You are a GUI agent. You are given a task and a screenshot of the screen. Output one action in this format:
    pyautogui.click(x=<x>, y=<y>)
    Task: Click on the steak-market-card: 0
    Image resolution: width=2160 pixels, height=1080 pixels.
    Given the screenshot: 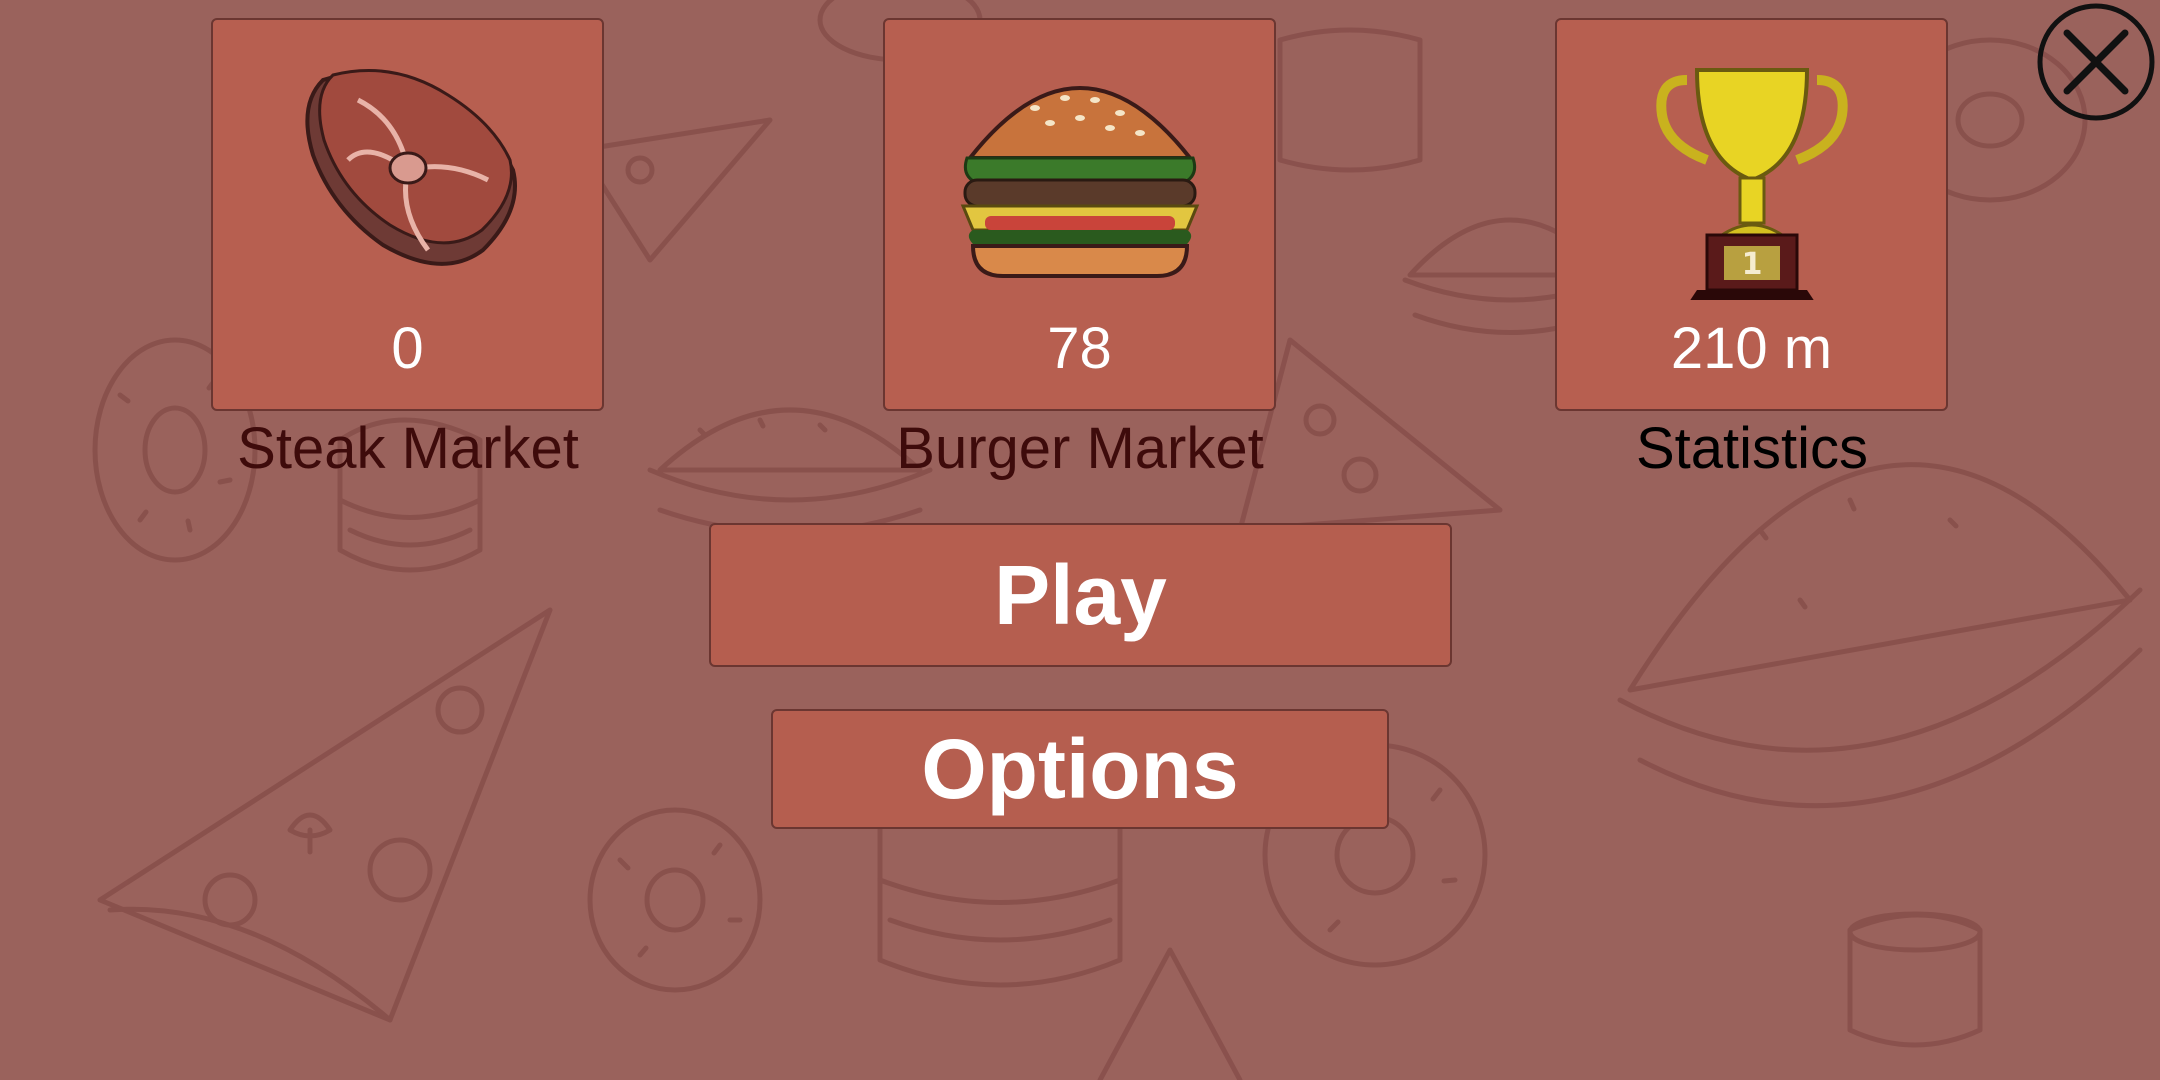 What is the action you would take?
    pyautogui.click(x=407, y=214)
    